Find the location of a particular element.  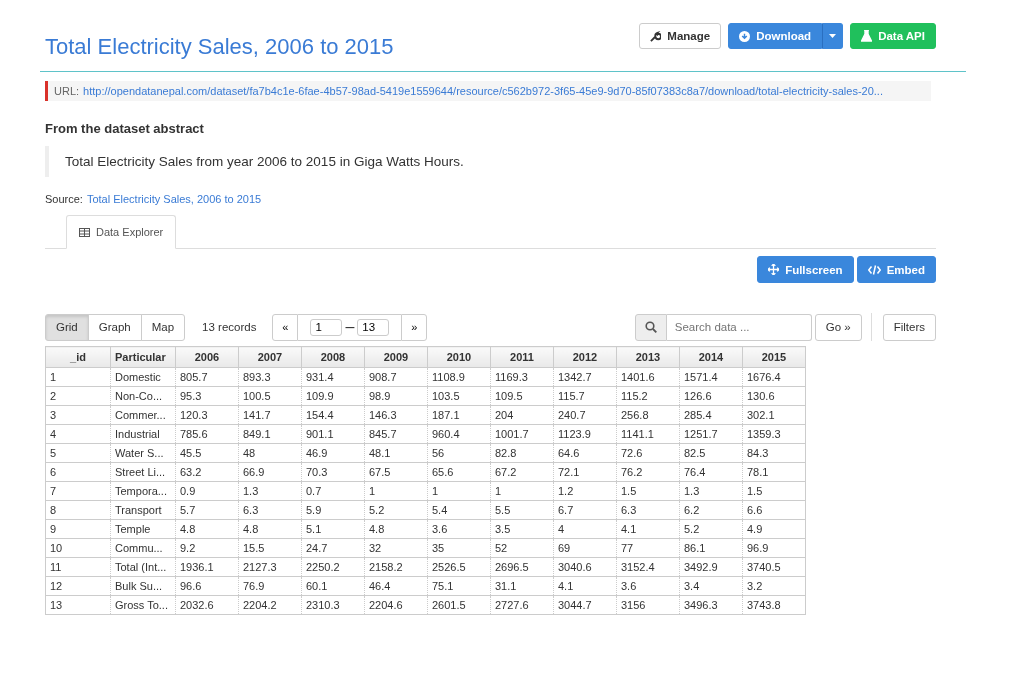

table-cell: 6.6 is located at coordinates (774, 510).